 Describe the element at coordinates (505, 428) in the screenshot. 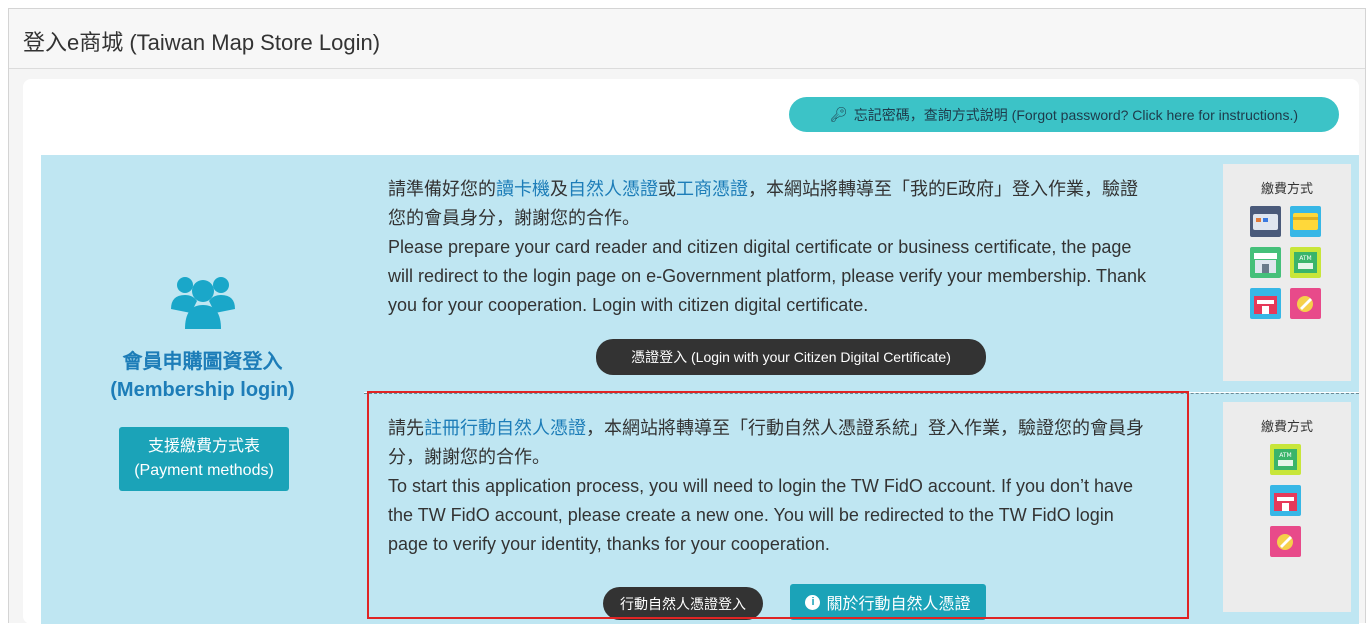

I see `register-mobile-certificate-link: 註冊行動自然人憑證` at that location.